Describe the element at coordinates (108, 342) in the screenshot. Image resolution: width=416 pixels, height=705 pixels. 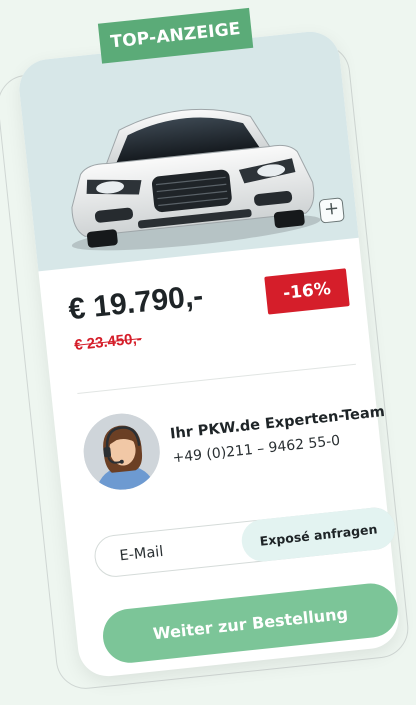
I see `old-price: € 23.450,-` at that location.